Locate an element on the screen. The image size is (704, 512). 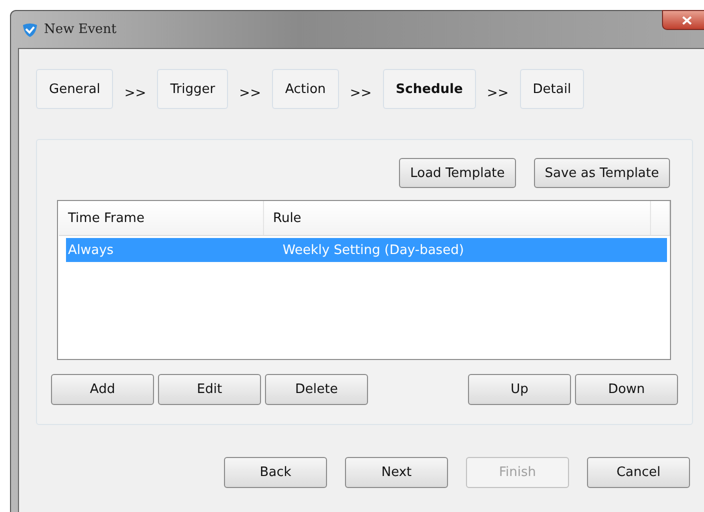
list-button: Add is located at coordinates (102, 389).